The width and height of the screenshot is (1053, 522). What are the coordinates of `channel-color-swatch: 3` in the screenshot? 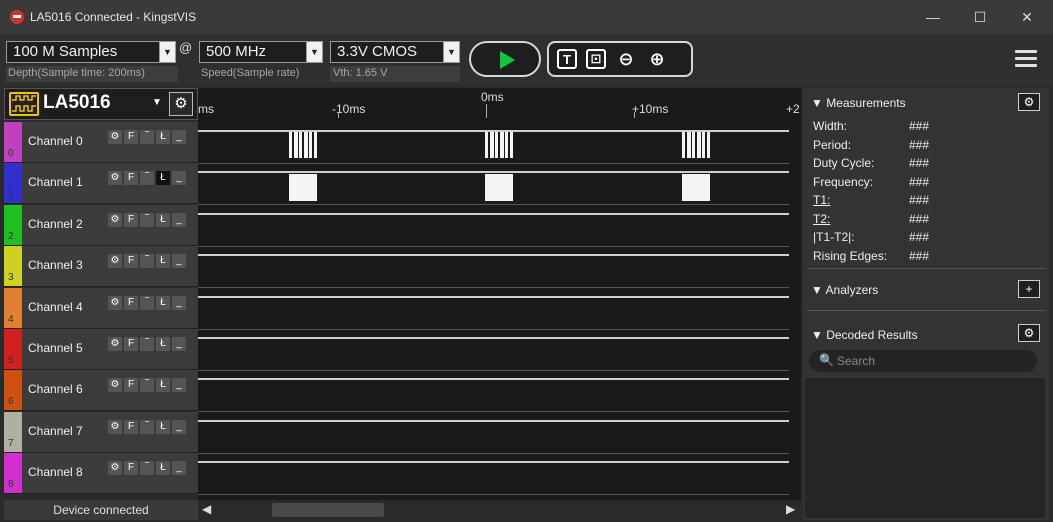 It's located at (13, 266).